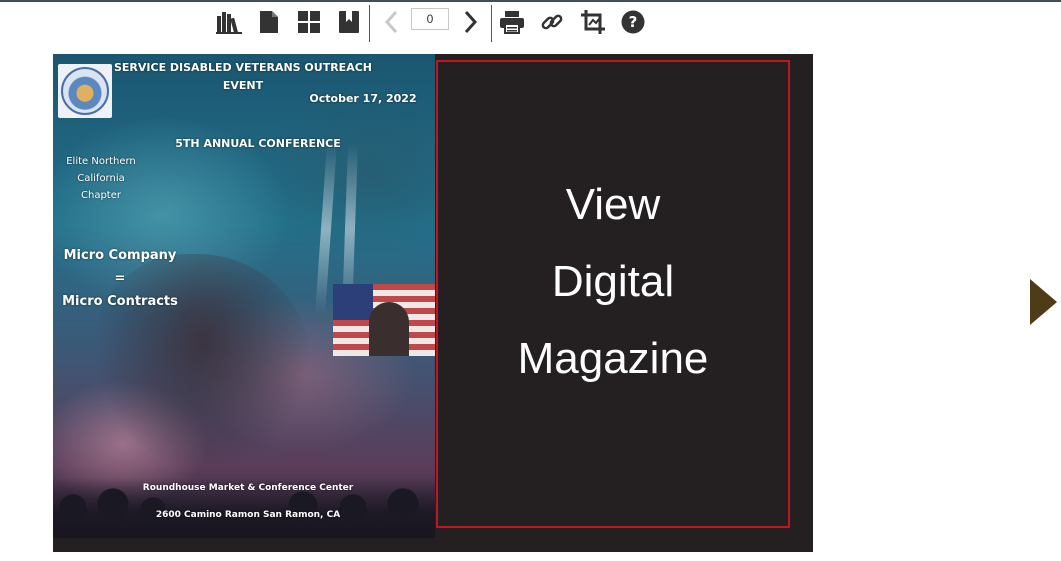 The width and height of the screenshot is (1061, 561). What do you see at coordinates (471, 22) in the screenshot?
I see `chevron-right-icon` at bounding box center [471, 22].